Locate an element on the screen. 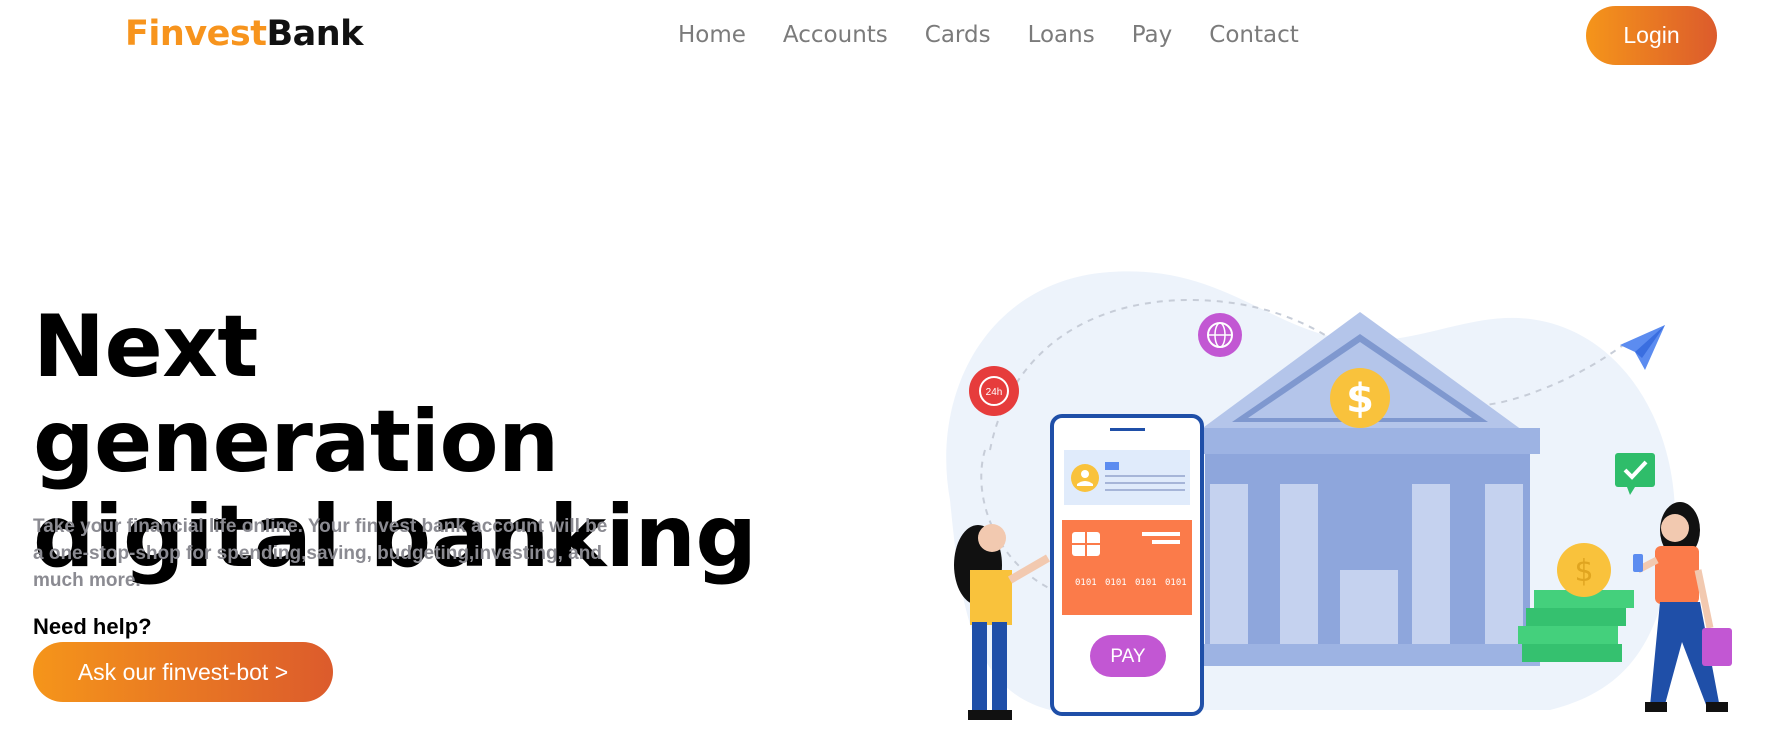  clock-24h-icon: 24h is located at coordinates (994, 391).